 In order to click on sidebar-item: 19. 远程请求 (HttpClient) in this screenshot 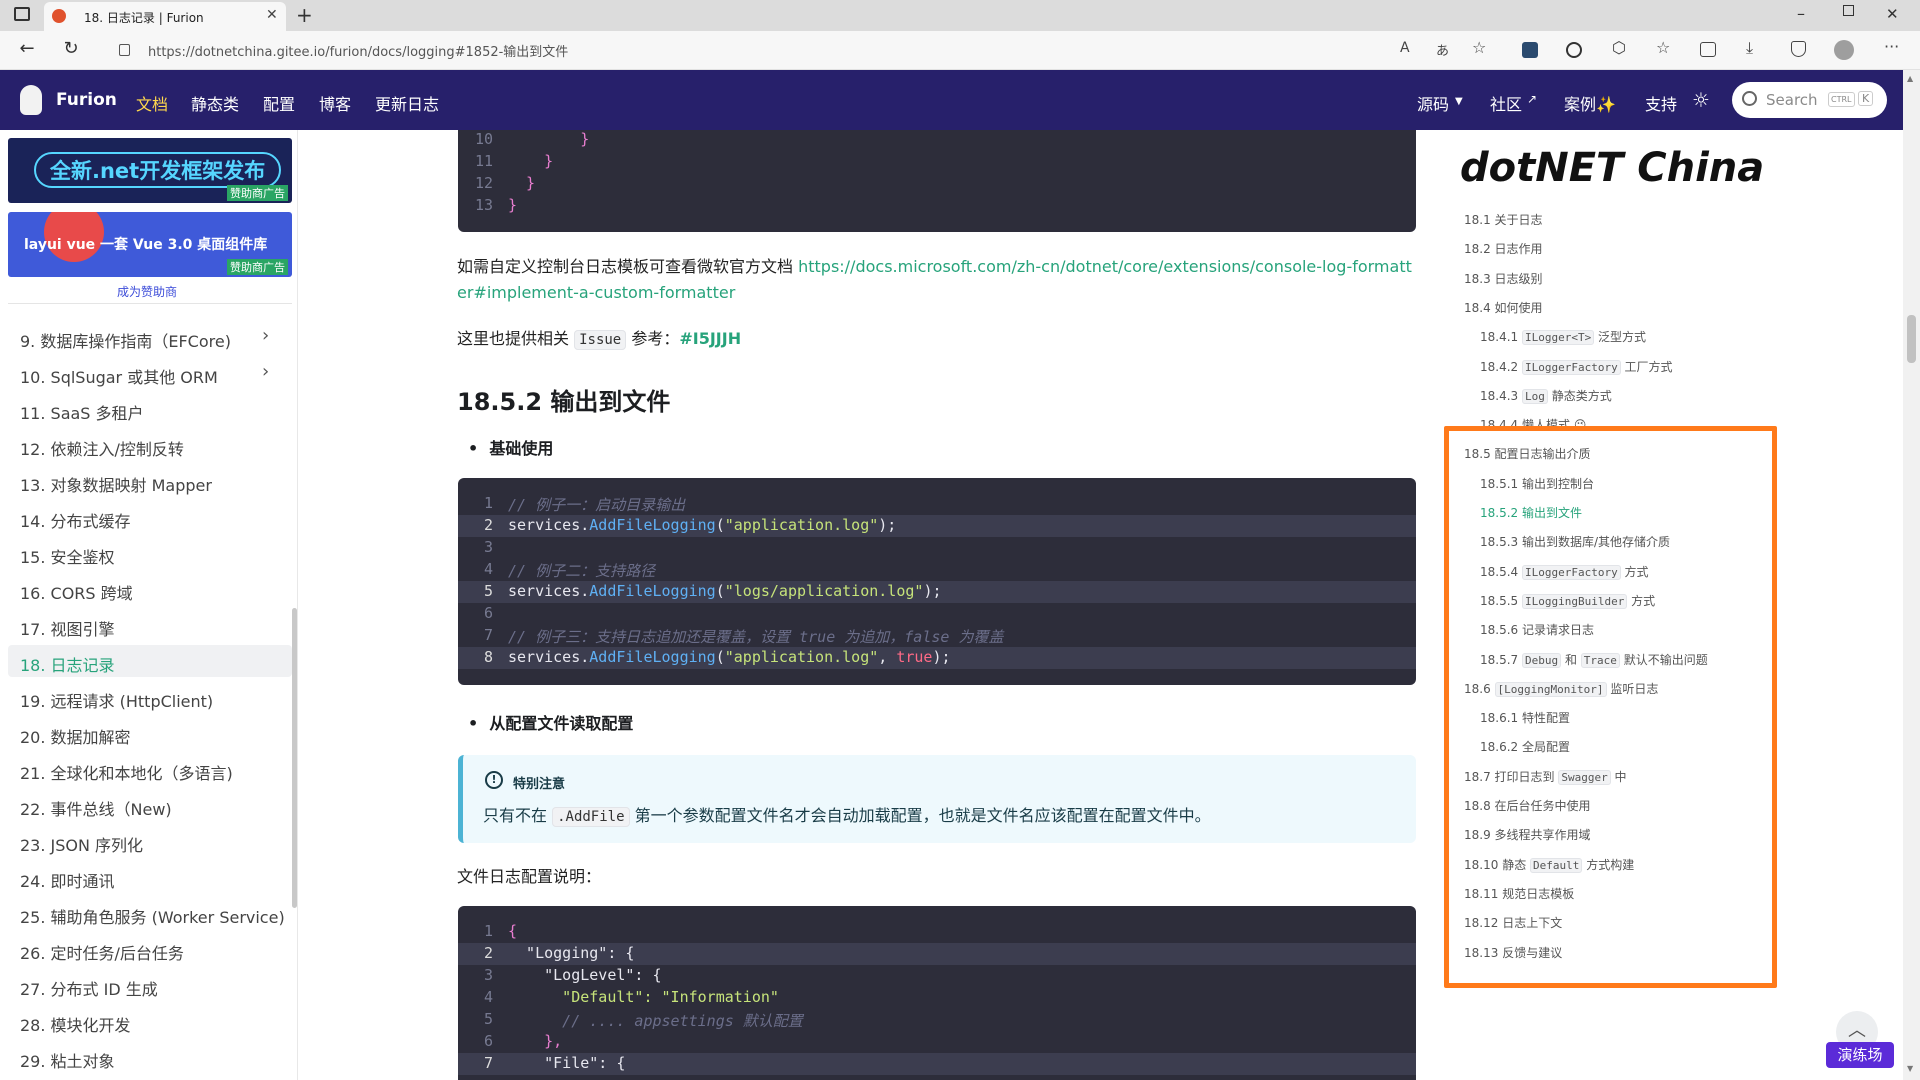, I will do `click(116, 700)`.